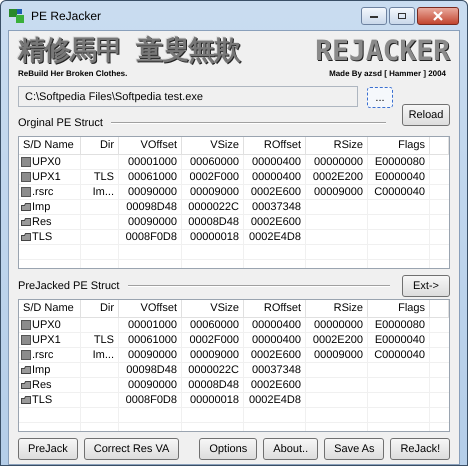  I want to click on reload-button: Reload, so click(426, 115).